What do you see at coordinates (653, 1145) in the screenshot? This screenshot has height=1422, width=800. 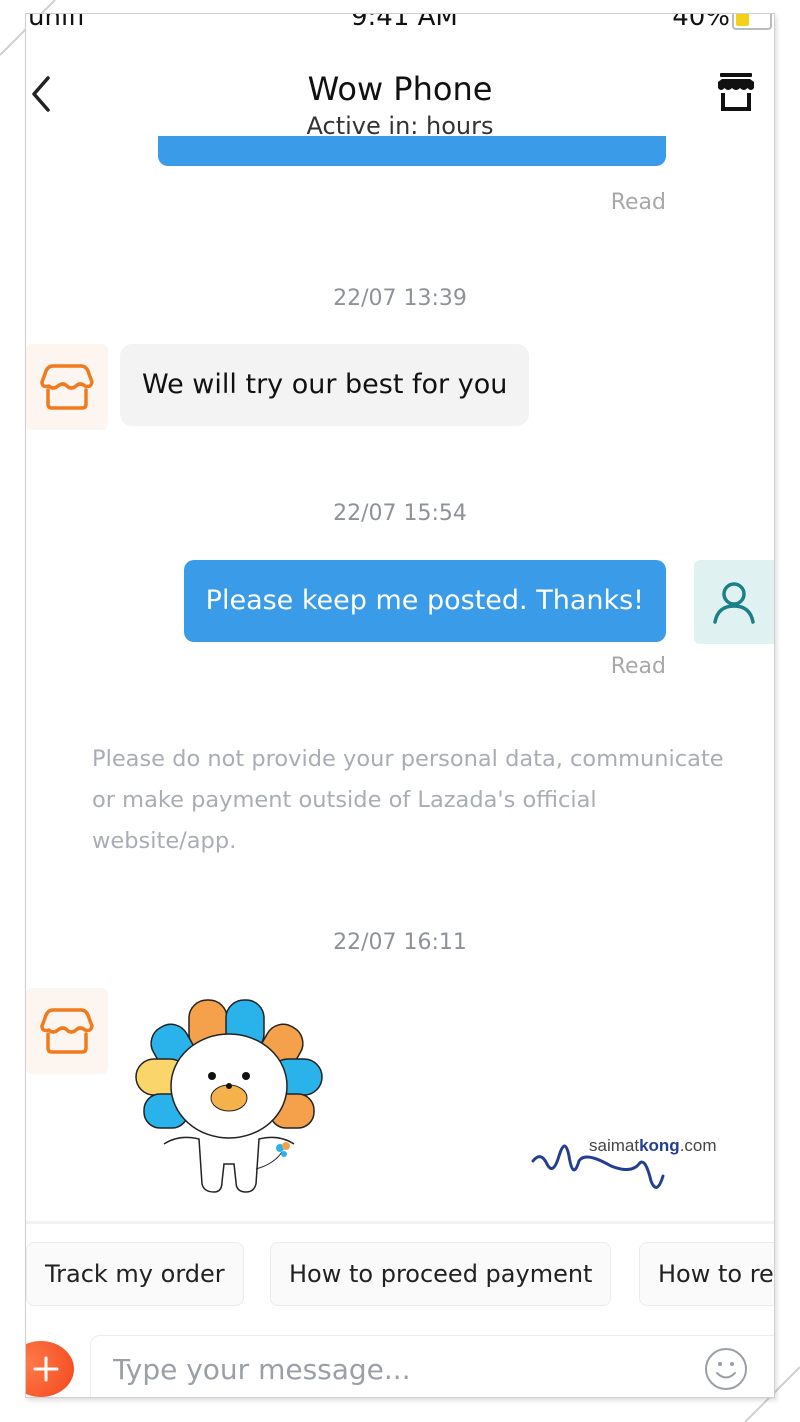 I see `watermark-text: saimatkong.com` at bounding box center [653, 1145].